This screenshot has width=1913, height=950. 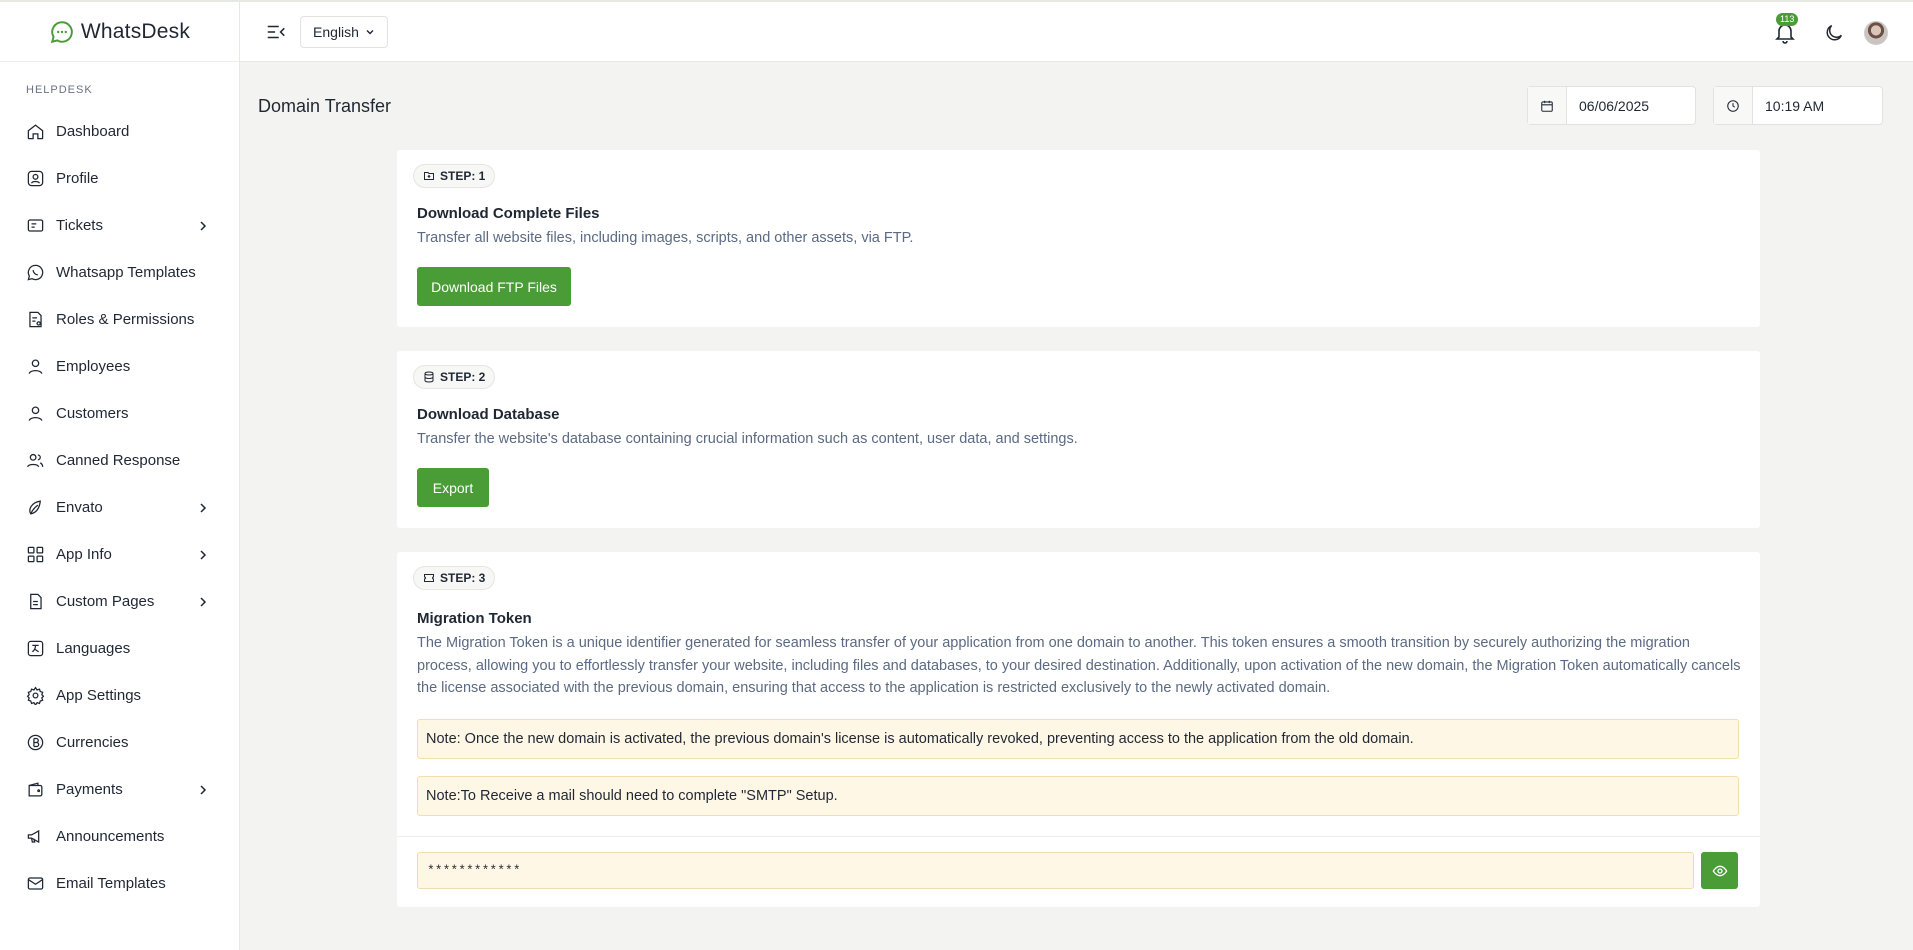 What do you see at coordinates (126, 272) in the screenshot?
I see `sidebar-item-label: Whatsapp Templates` at bounding box center [126, 272].